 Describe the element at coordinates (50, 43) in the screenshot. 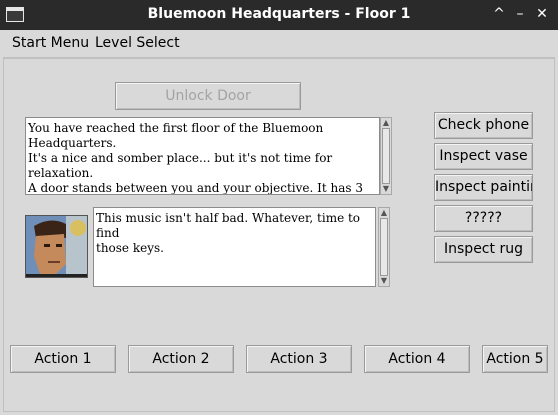

I see `menu-start: Start Menu` at that location.